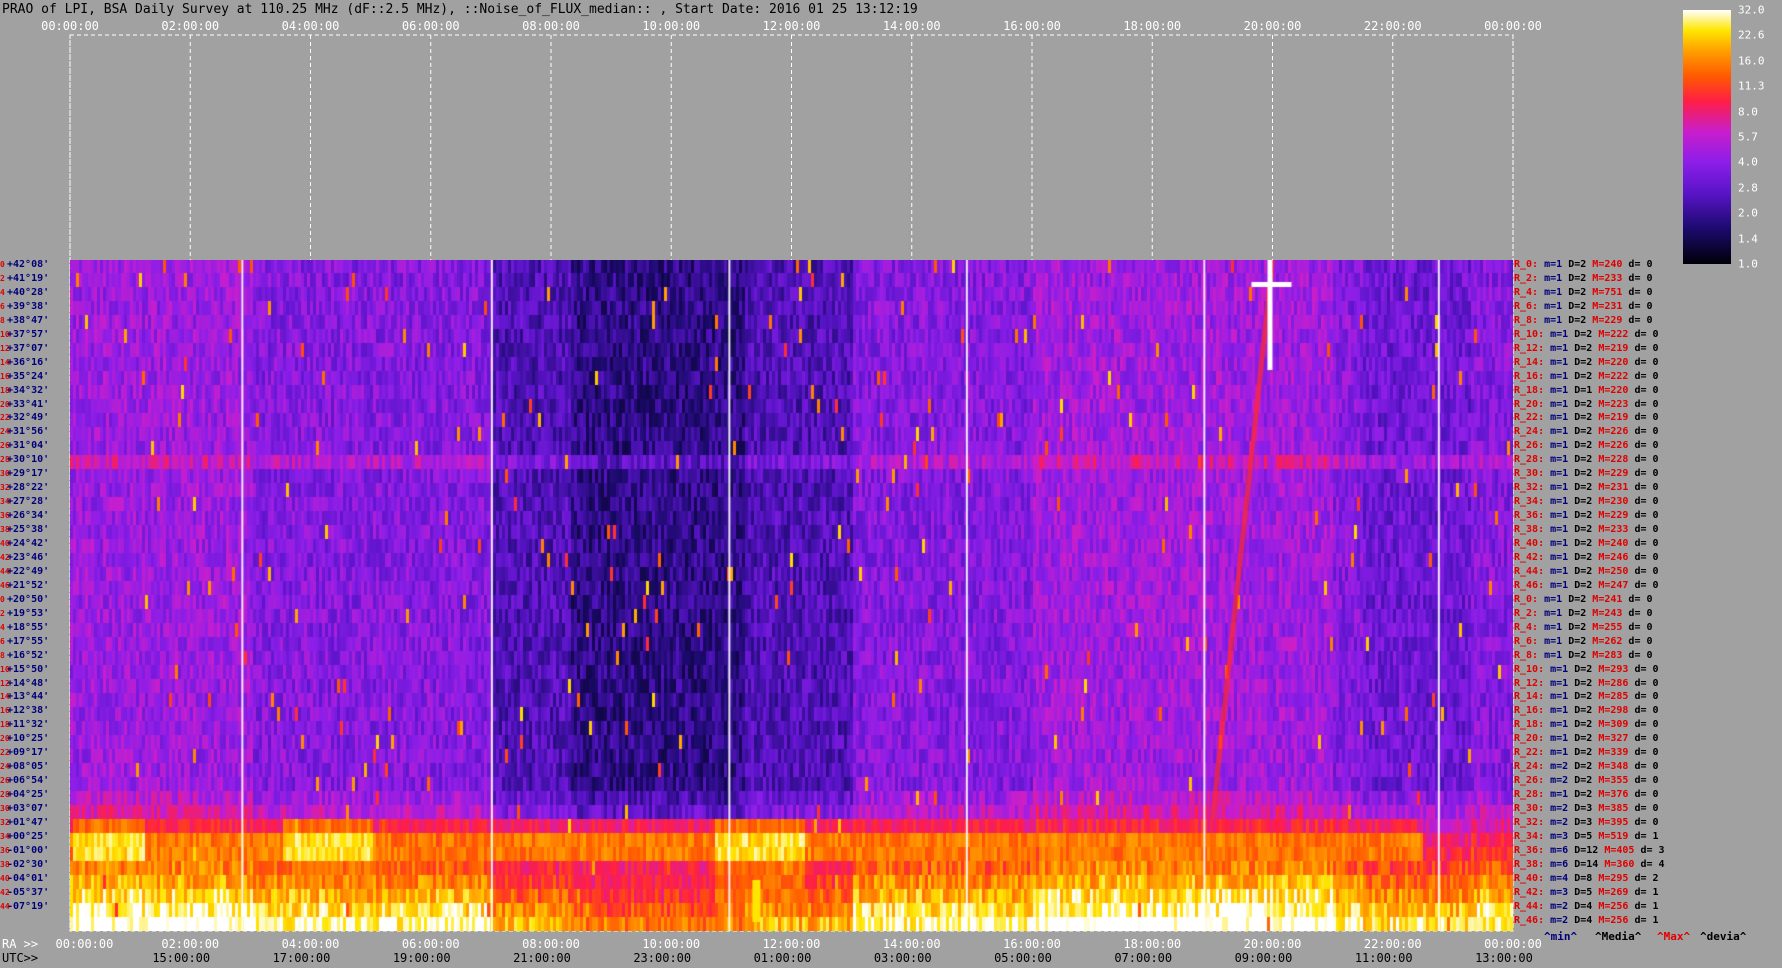  I want to click on row-stat-mx: M=231, so click(1610, 306).